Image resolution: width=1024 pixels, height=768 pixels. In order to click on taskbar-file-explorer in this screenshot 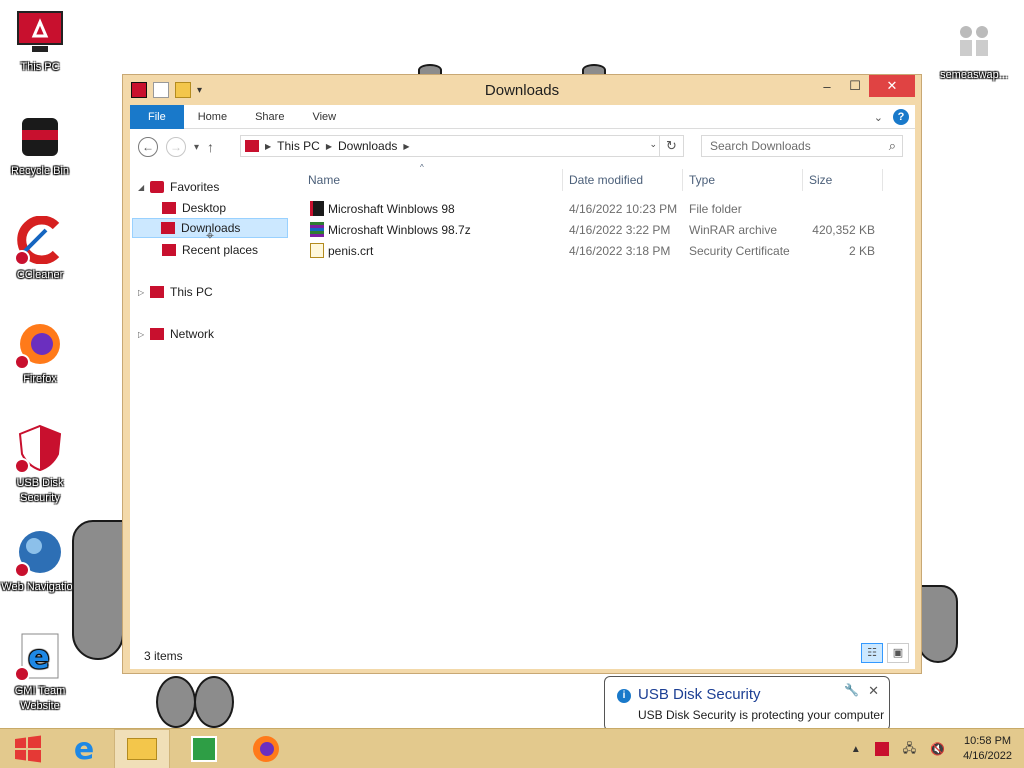, I will do `click(142, 748)`.